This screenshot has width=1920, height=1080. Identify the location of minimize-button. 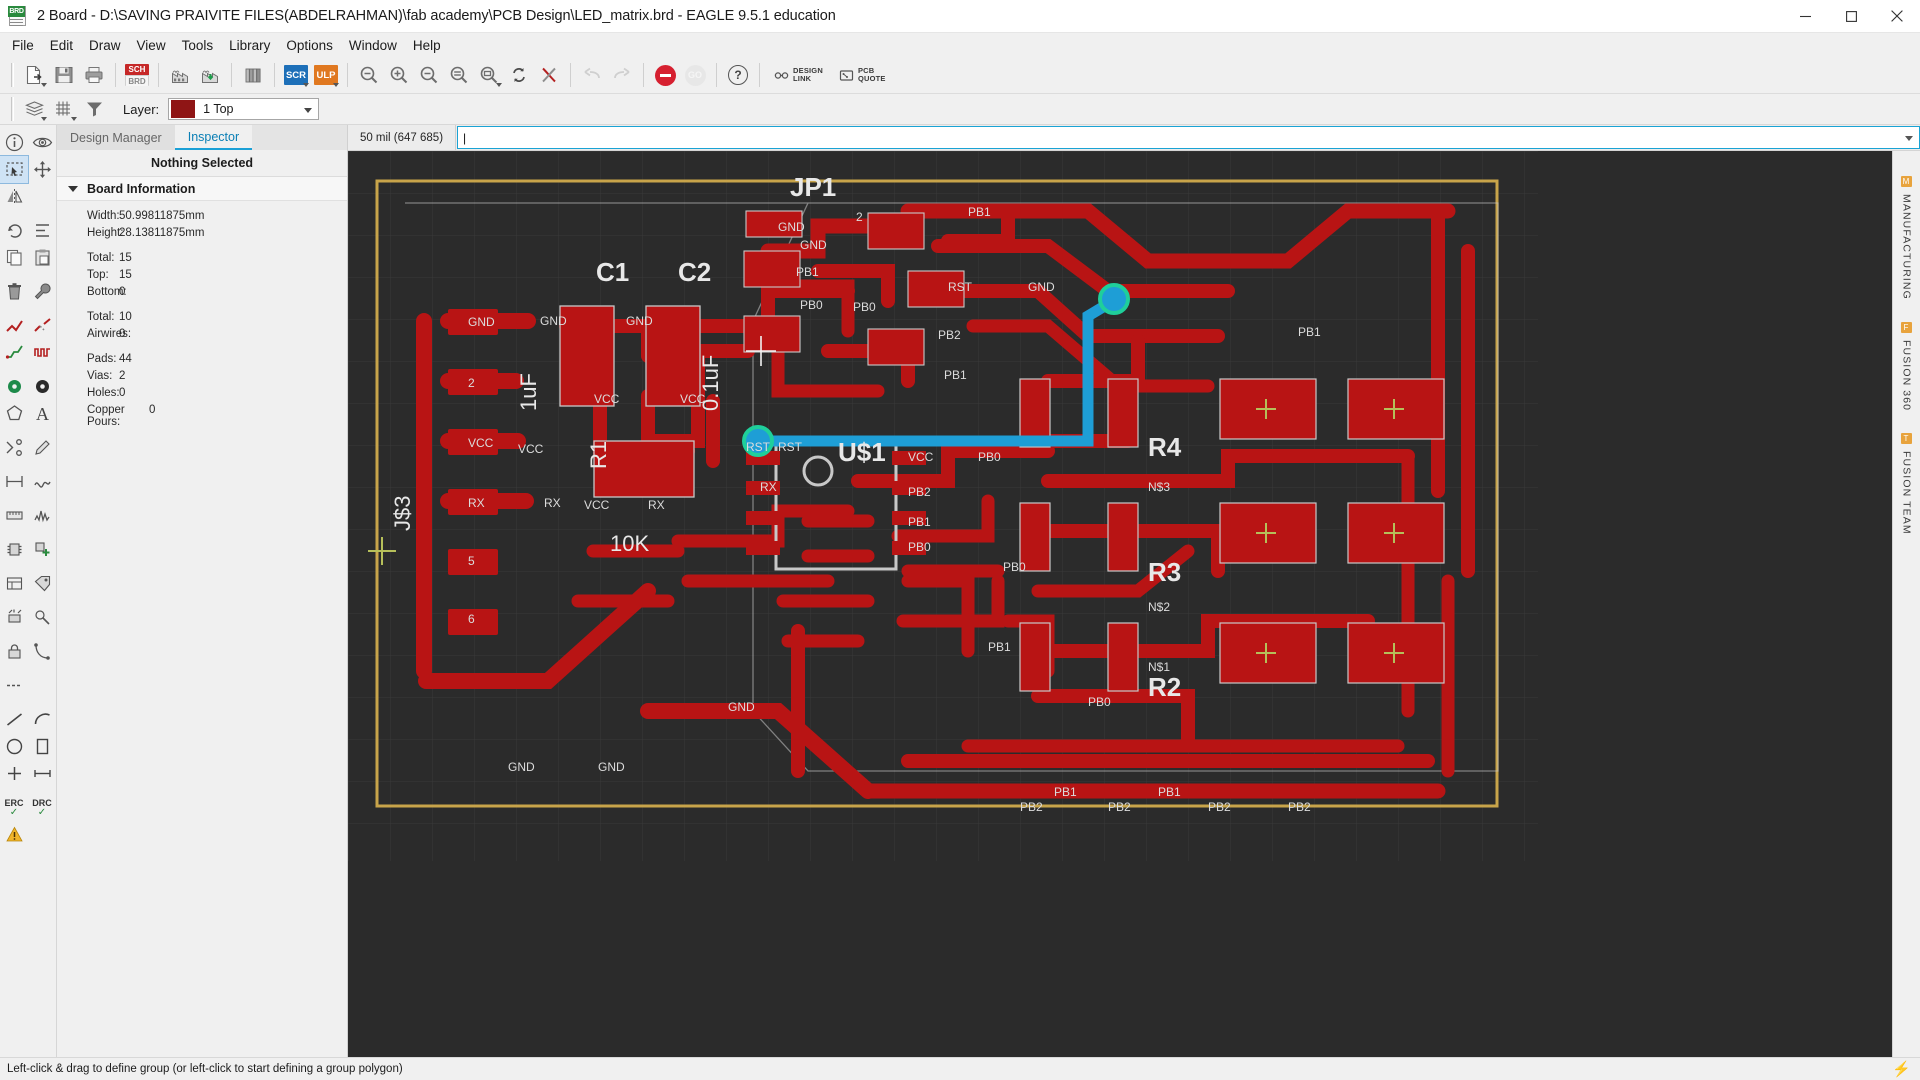
(1805, 16).